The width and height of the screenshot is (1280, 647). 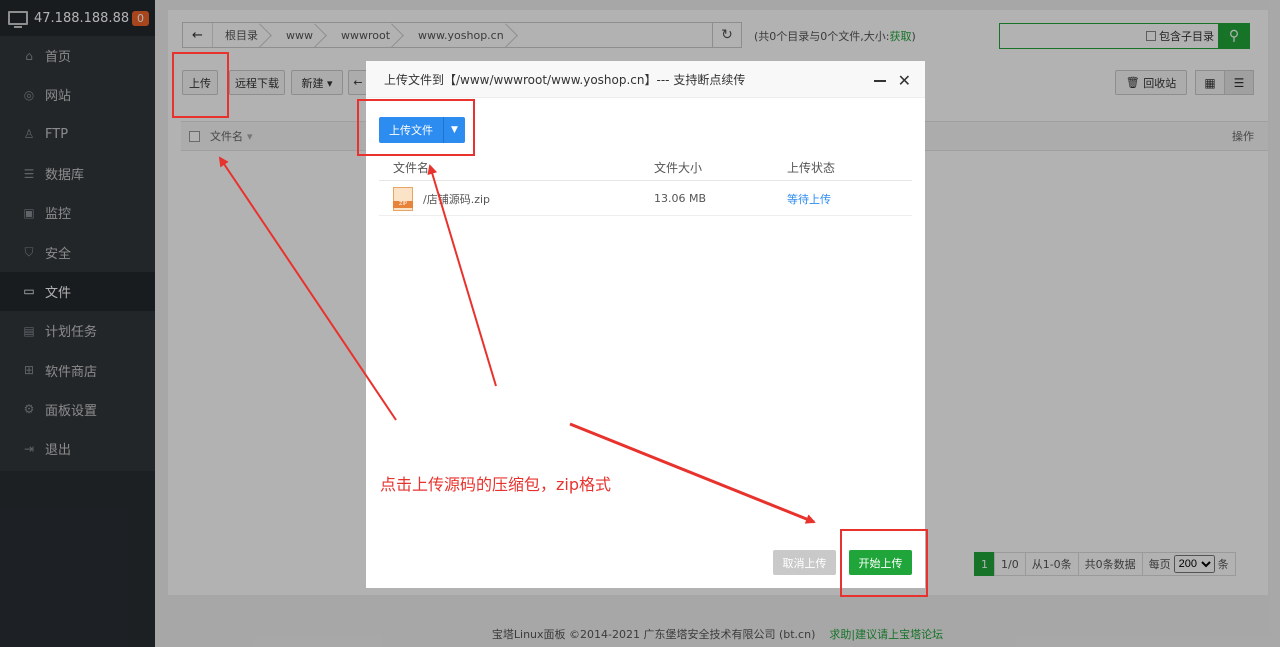 What do you see at coordinates (462, 275) in the screenshot?
I see `arrow-to-upload-file` at bounding box center [462, 275].